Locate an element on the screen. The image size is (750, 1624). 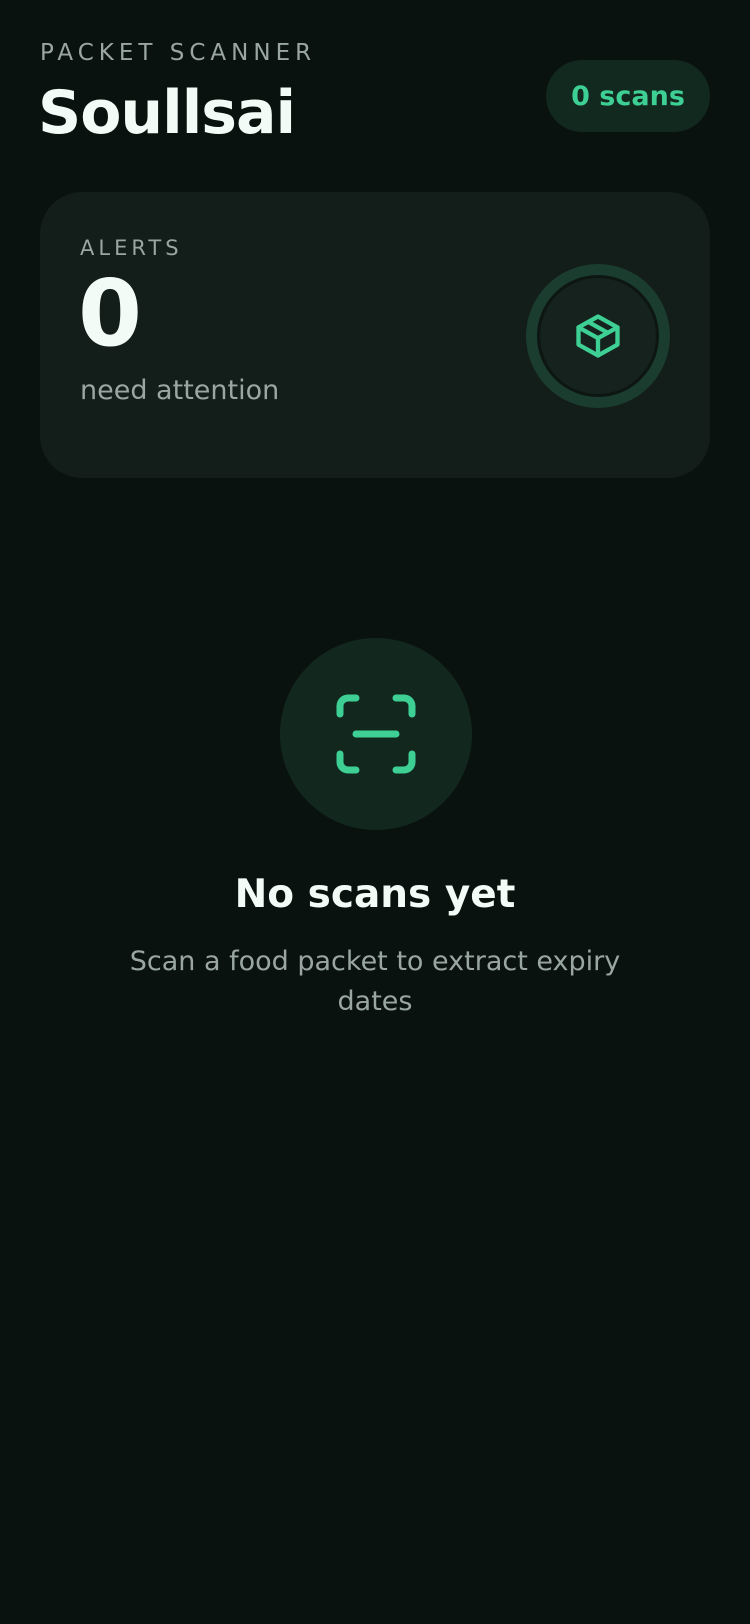
box-icon-badge is located at coordinates (598, 336).